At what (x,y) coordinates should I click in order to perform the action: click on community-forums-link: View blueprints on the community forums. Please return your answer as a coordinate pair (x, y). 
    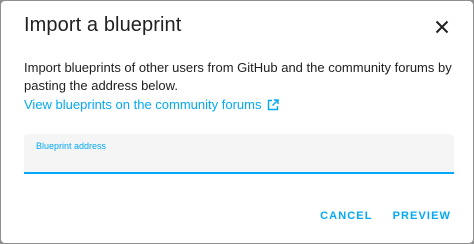
    Looking at the image, I should click on (152, 104).